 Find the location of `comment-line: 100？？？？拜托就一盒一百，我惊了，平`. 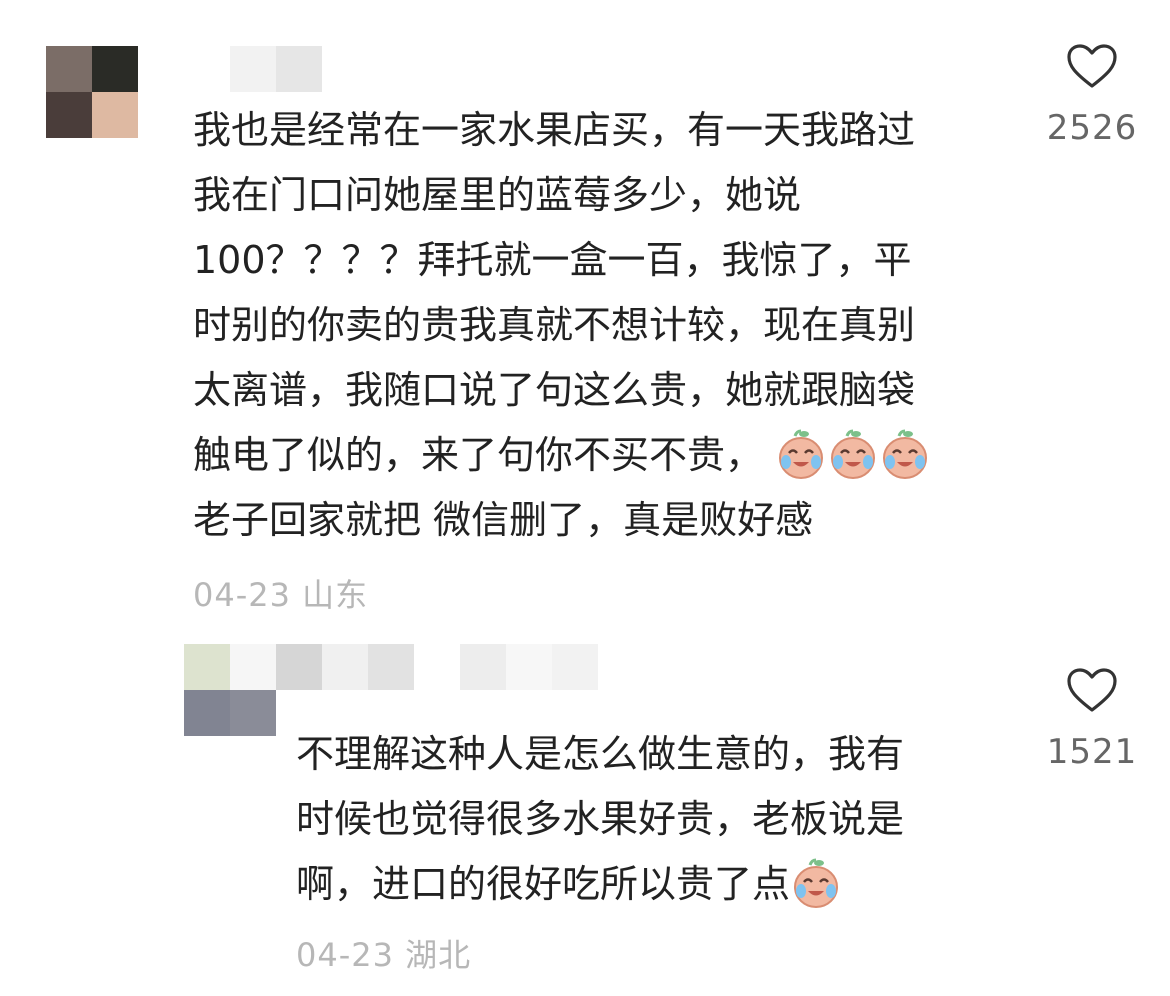

comment-line: 100？？？？拜托就一盒一百，我惊了，平 is located at coordinates (552, 260).